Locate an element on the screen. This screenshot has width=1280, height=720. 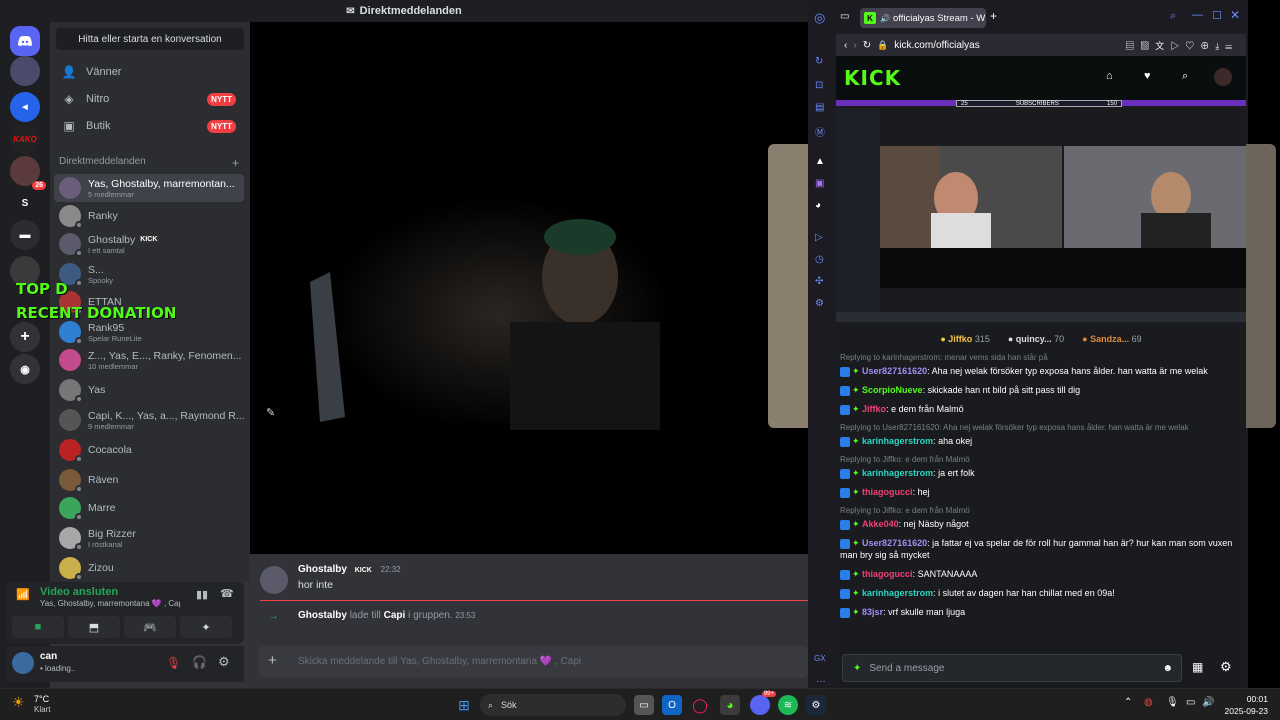
dm-item: Ghostalby KICK I ett samtal is located at coordinates (149, 244).